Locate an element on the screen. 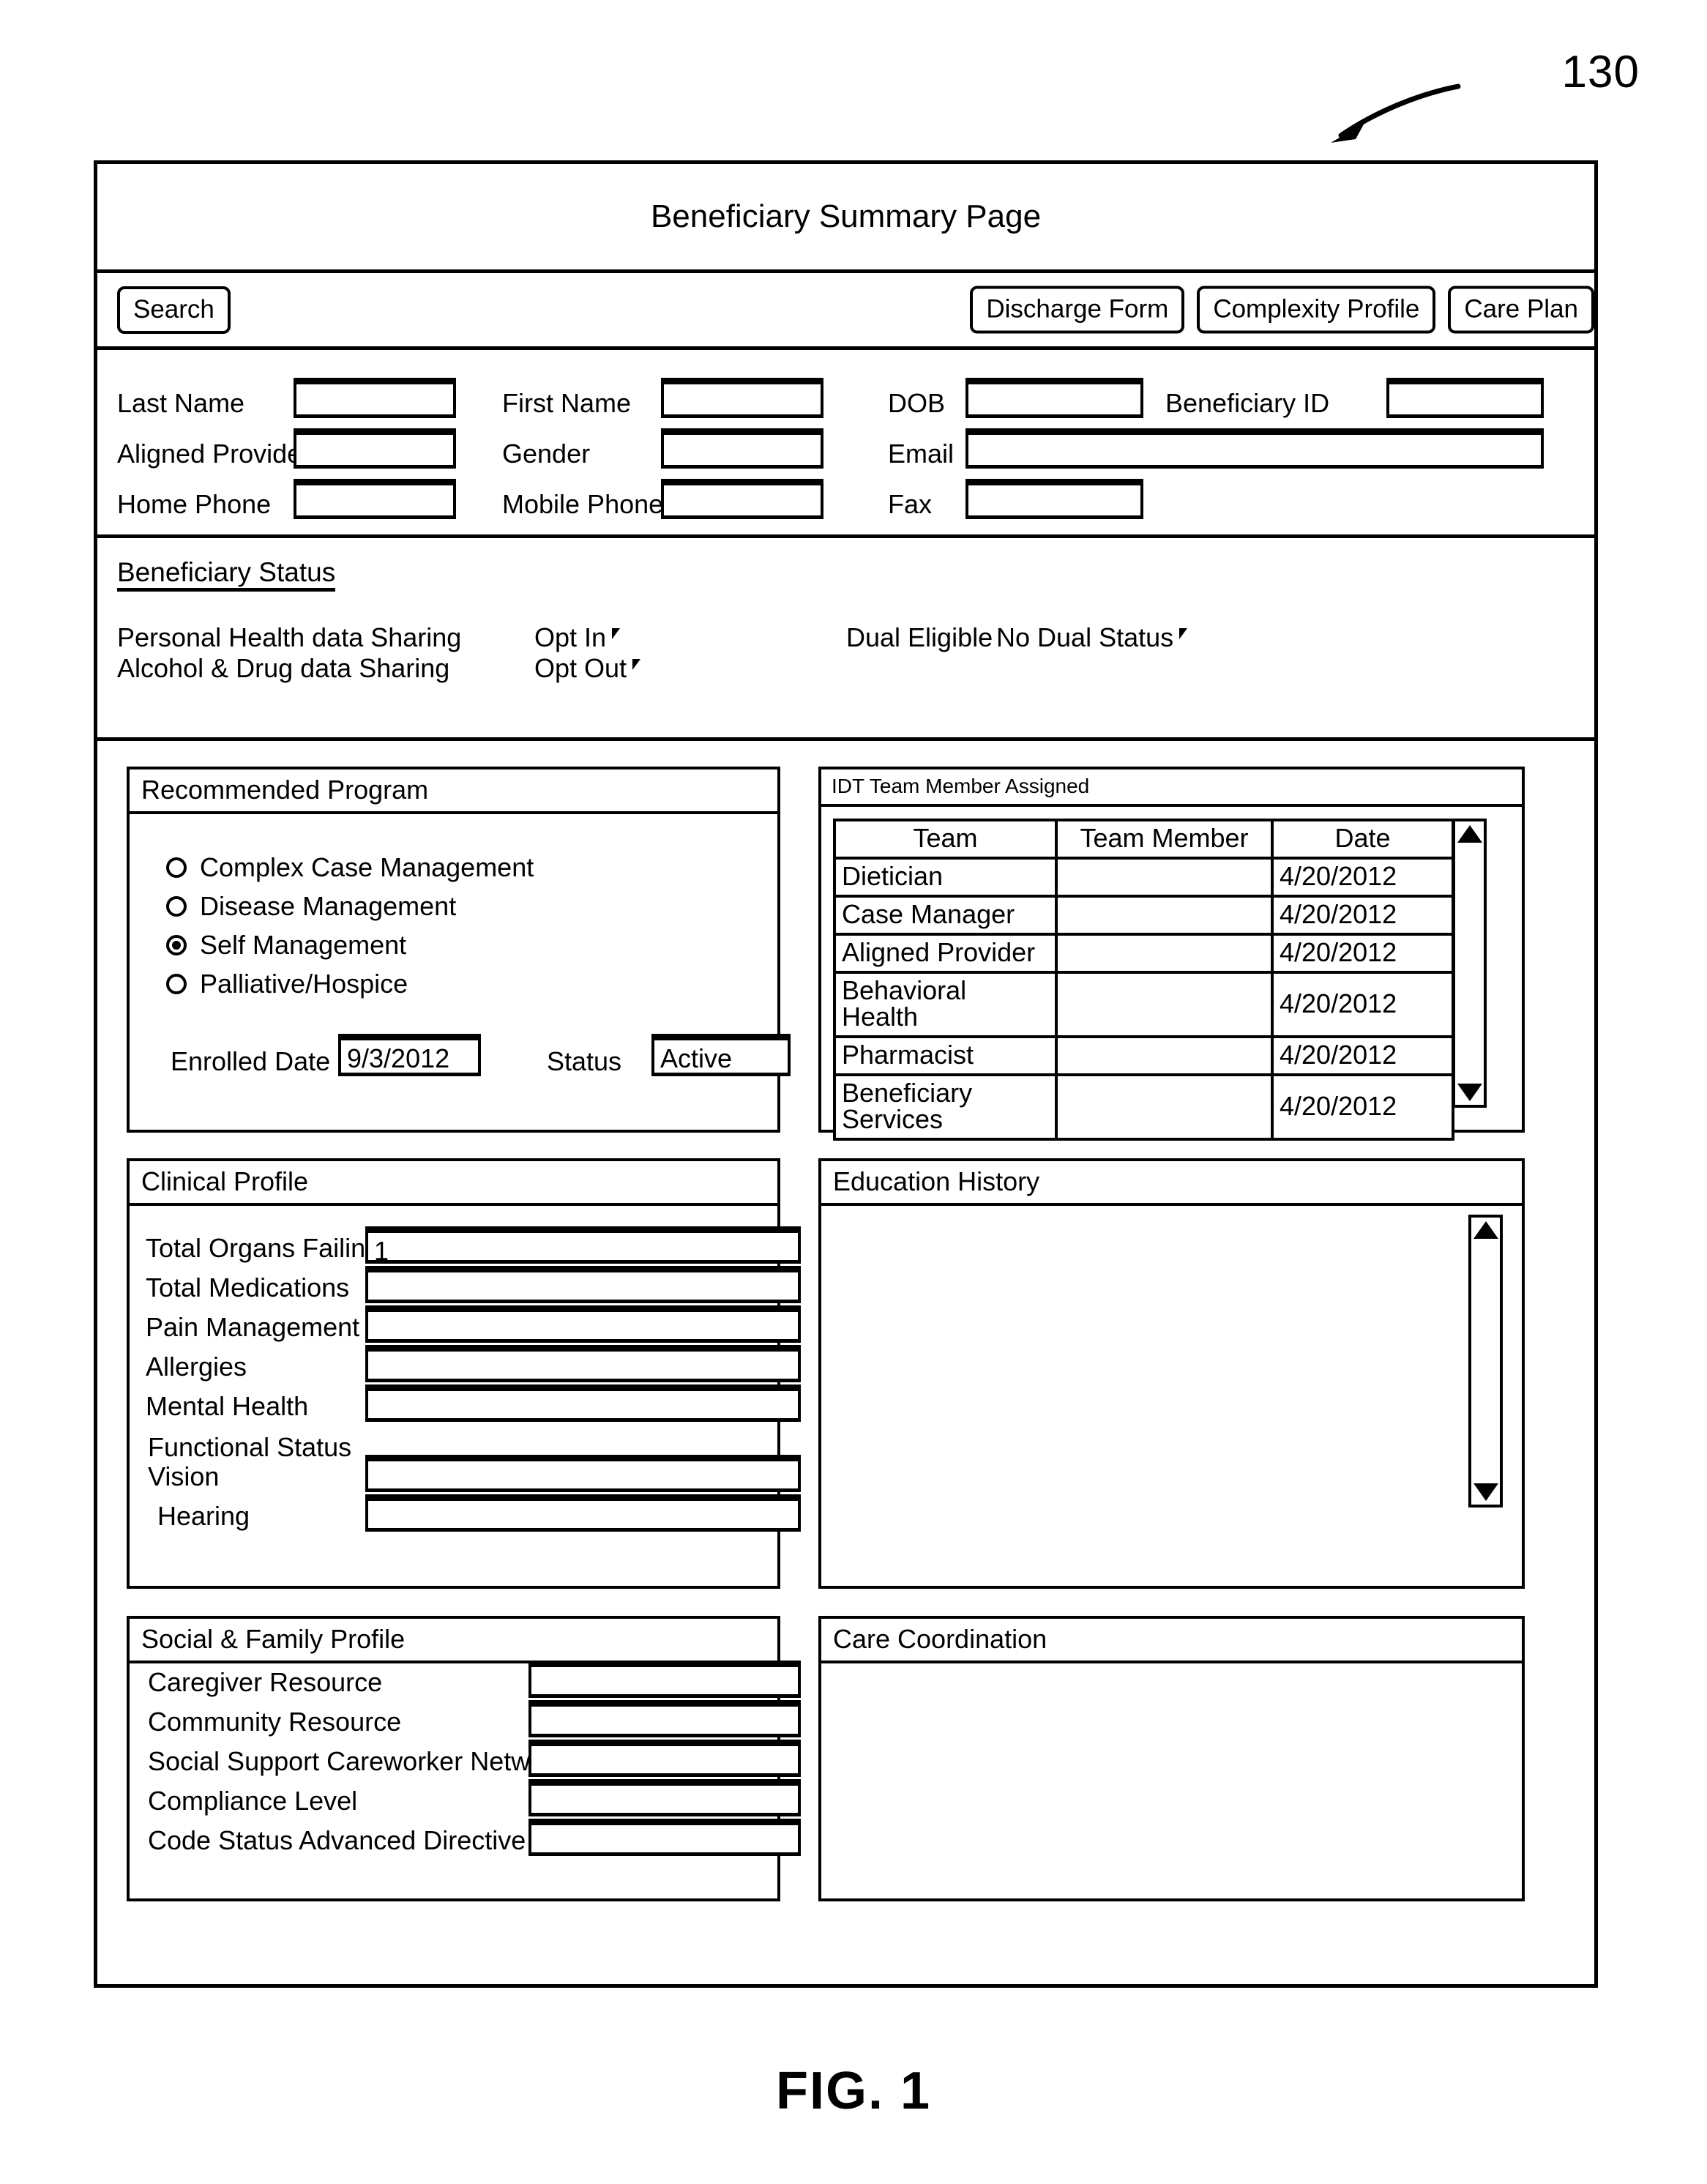 This screenshot has height=2184, width=1707. total-organs-failing-input: 1 is located at coordinates (583, 1245).